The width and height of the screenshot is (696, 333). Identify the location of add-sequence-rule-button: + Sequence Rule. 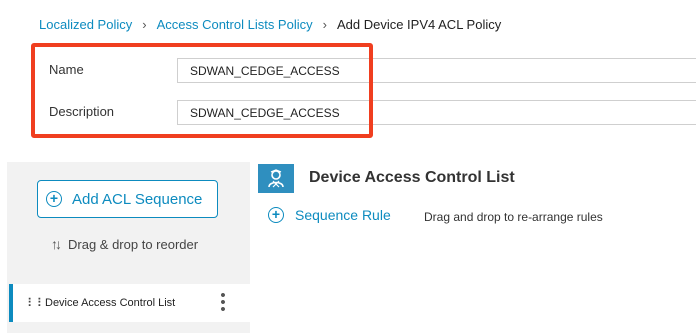
(329, 215).